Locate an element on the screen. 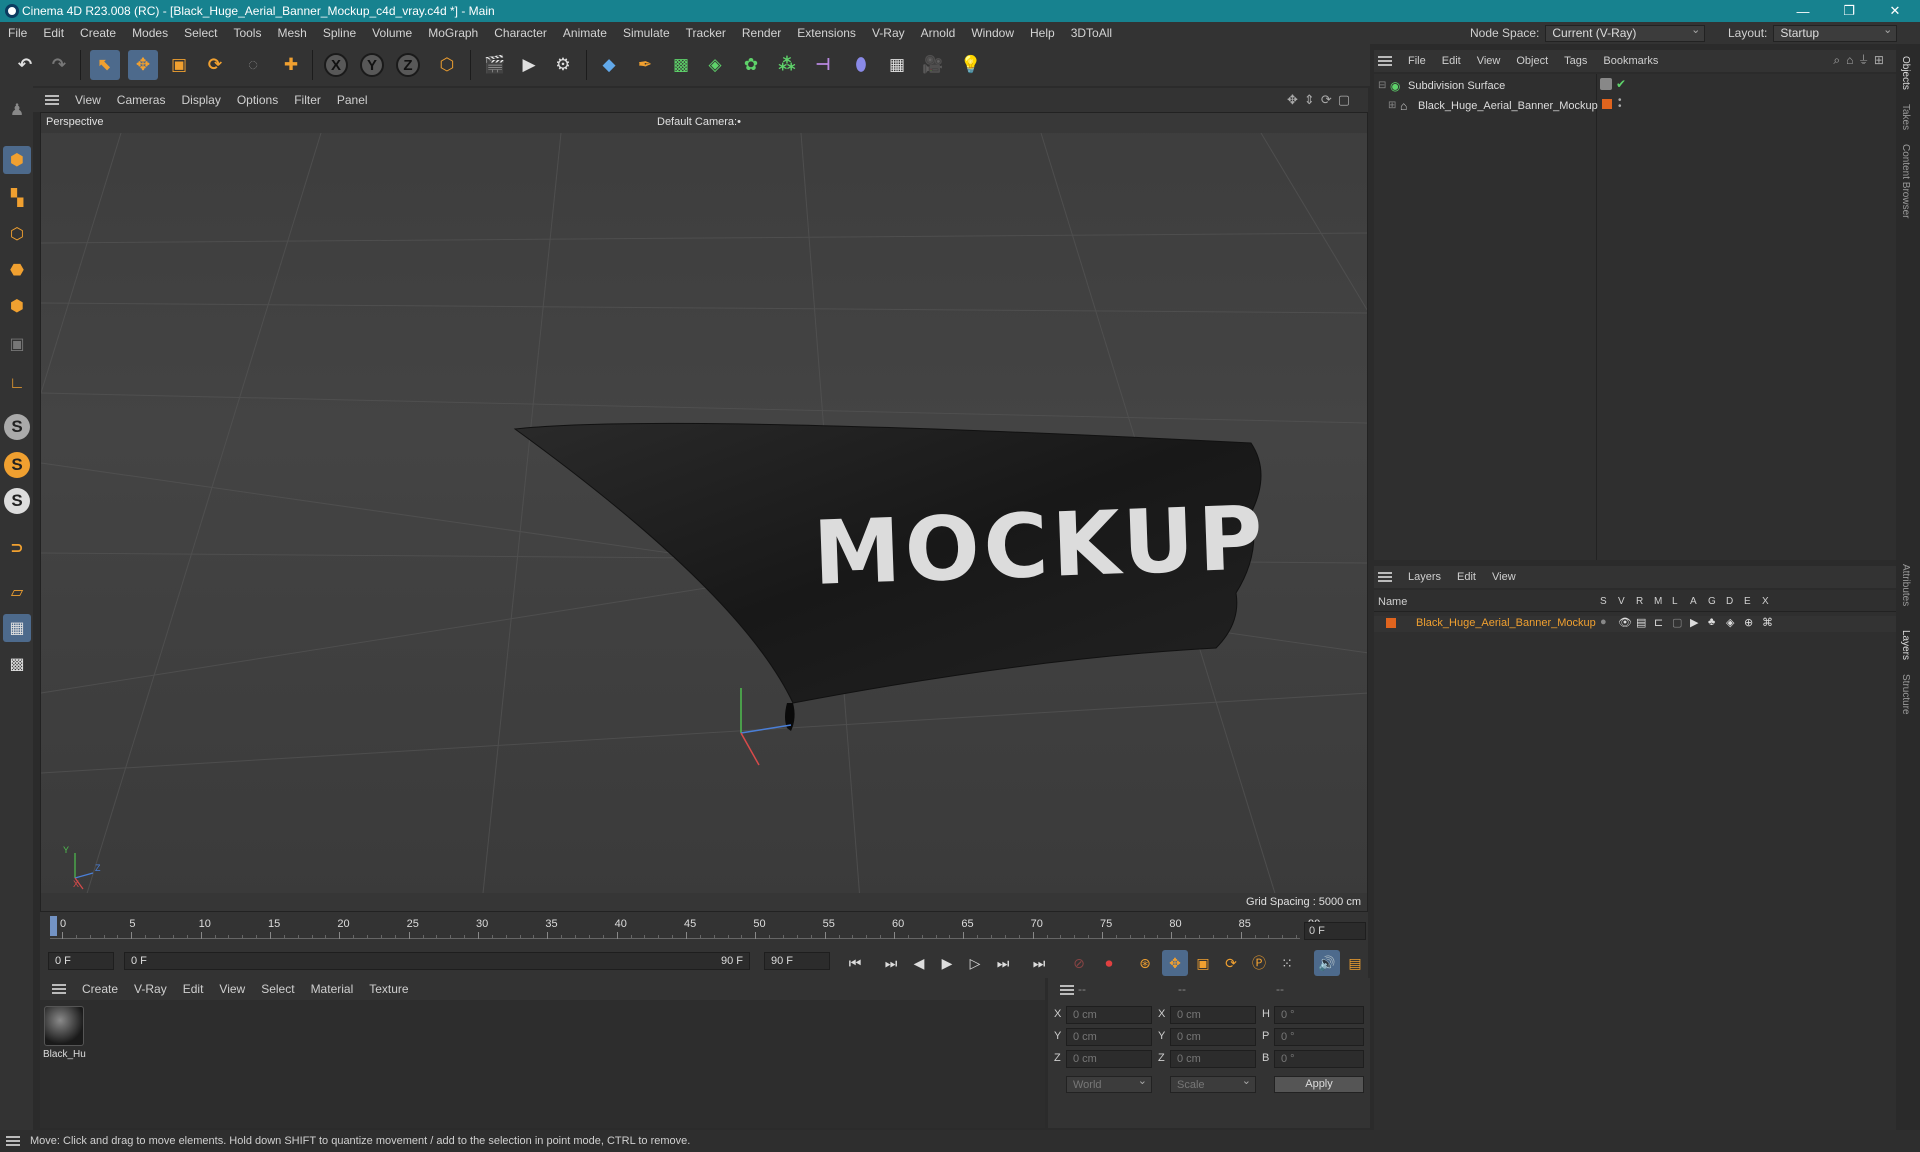 The width and height of the screenshot is (1920, 1152). render-picture-viewer-icon: ▶ is located at coordinates (529, 65).